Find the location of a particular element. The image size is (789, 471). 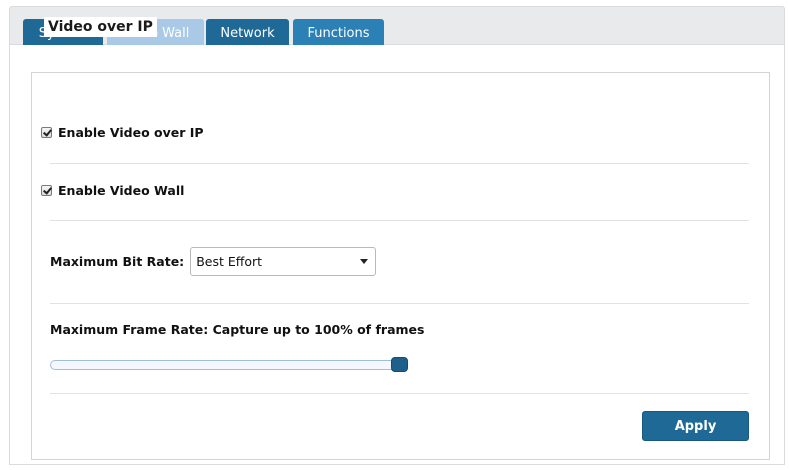

section-legend: Video over IP is located at coordinates (100, 27).